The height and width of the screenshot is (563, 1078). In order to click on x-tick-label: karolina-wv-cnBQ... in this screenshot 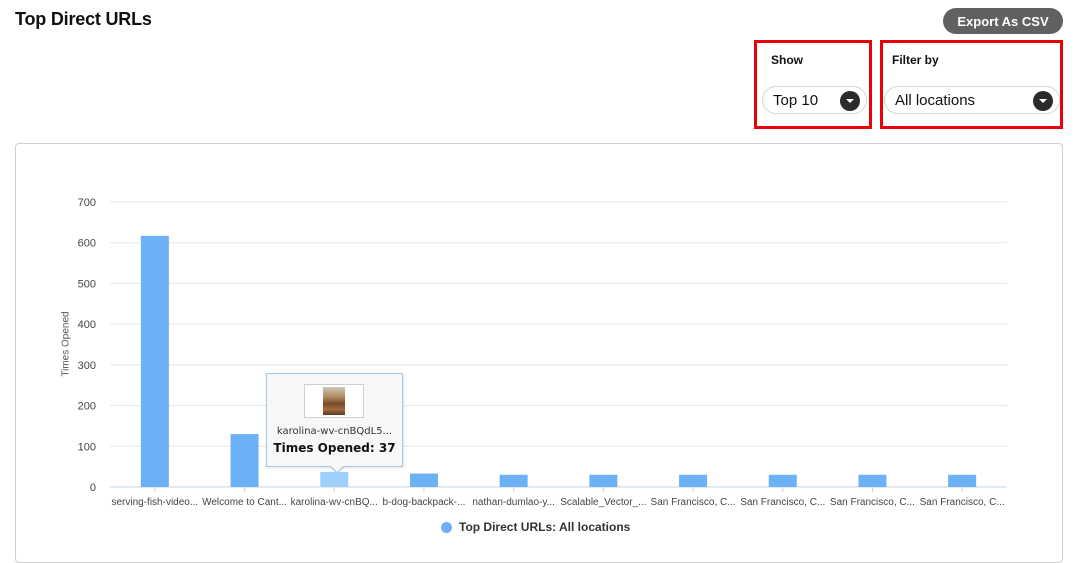, I will do `click(334, 502)`.